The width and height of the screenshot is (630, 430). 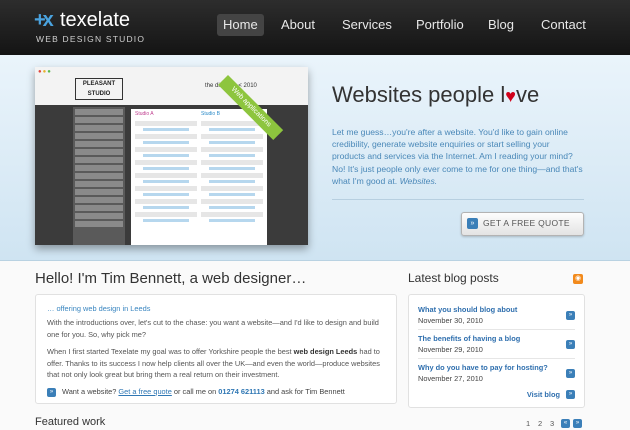 I want to click on hero-title: Websites people l♥ve, so click(x=435, y=95).